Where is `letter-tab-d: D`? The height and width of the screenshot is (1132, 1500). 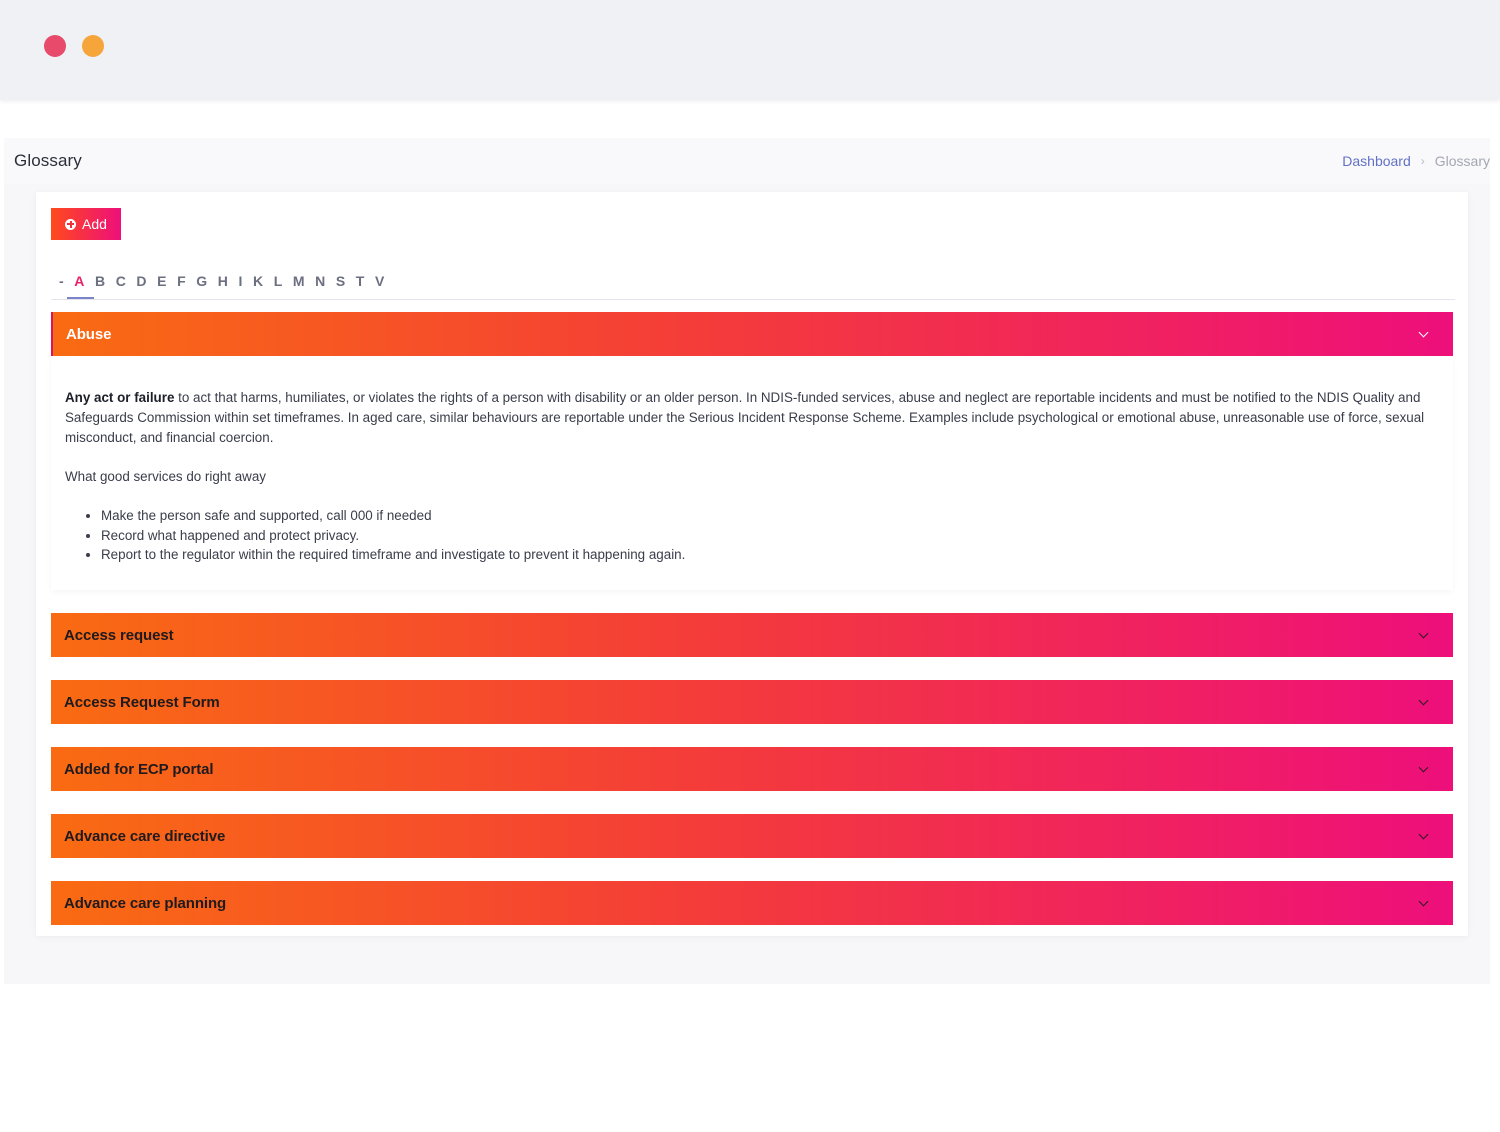 letter-tab-d: D is located at coordinates (141, 285).